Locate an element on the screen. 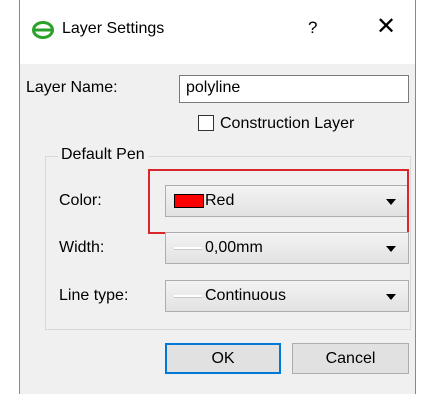 This screenshot has height=394, width=432. help-button: ? is located at coordinates (312, 28).